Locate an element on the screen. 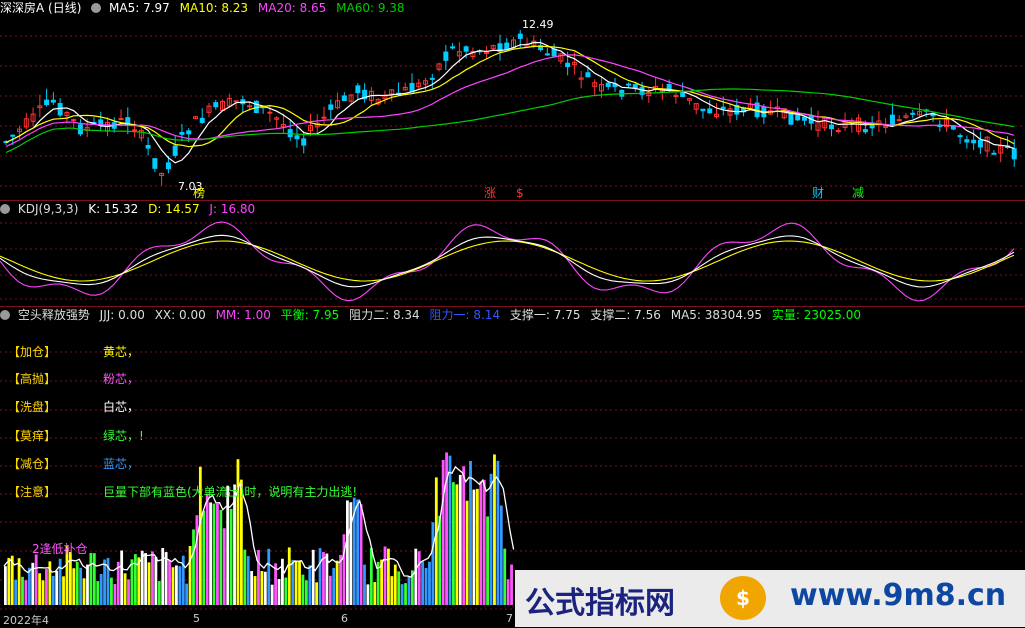 Image resolution: width=1025 pixels, height=628 pixels. legend-row: 【莫痒】 绿芯，! is located at coordinates (76, 435).